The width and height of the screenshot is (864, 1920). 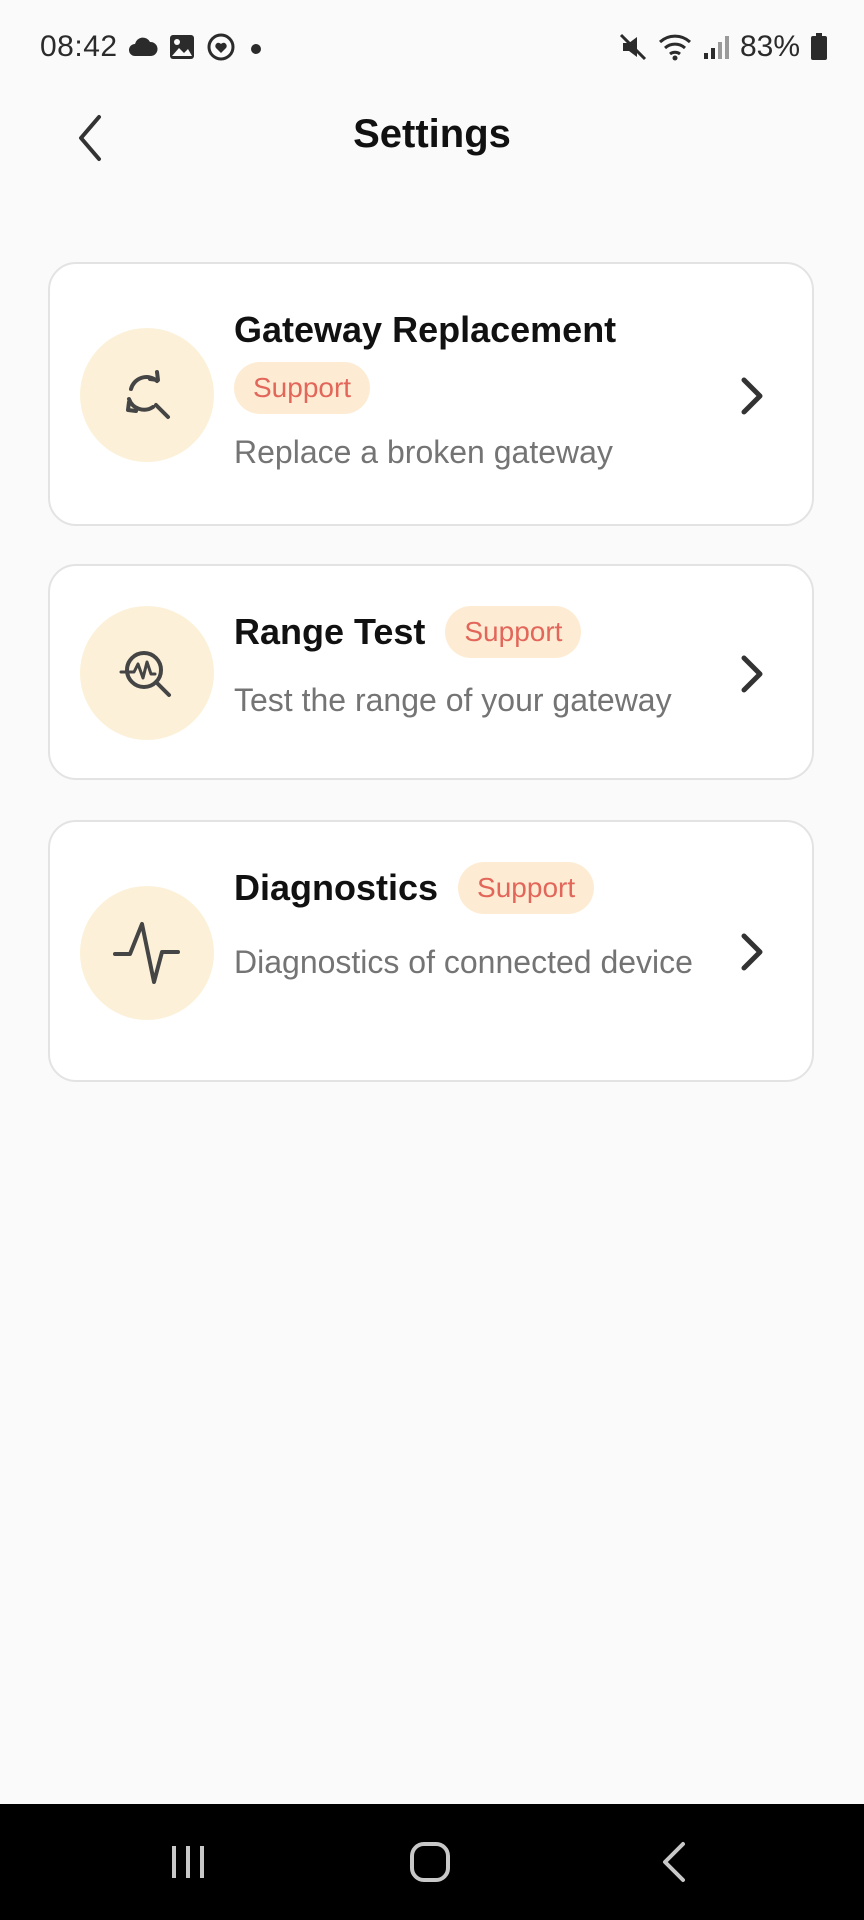 I want to click on status-bar: 08:42 83%, so click(x=432, y=48).